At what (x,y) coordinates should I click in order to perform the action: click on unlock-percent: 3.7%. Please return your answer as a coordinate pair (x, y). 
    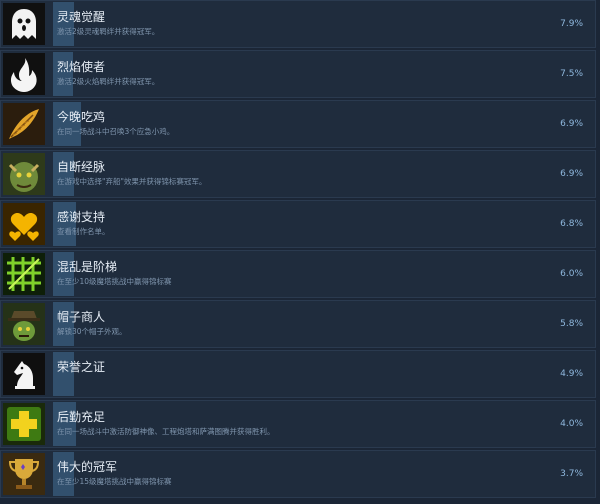
    Looking at the image, I should click on (571, 474).